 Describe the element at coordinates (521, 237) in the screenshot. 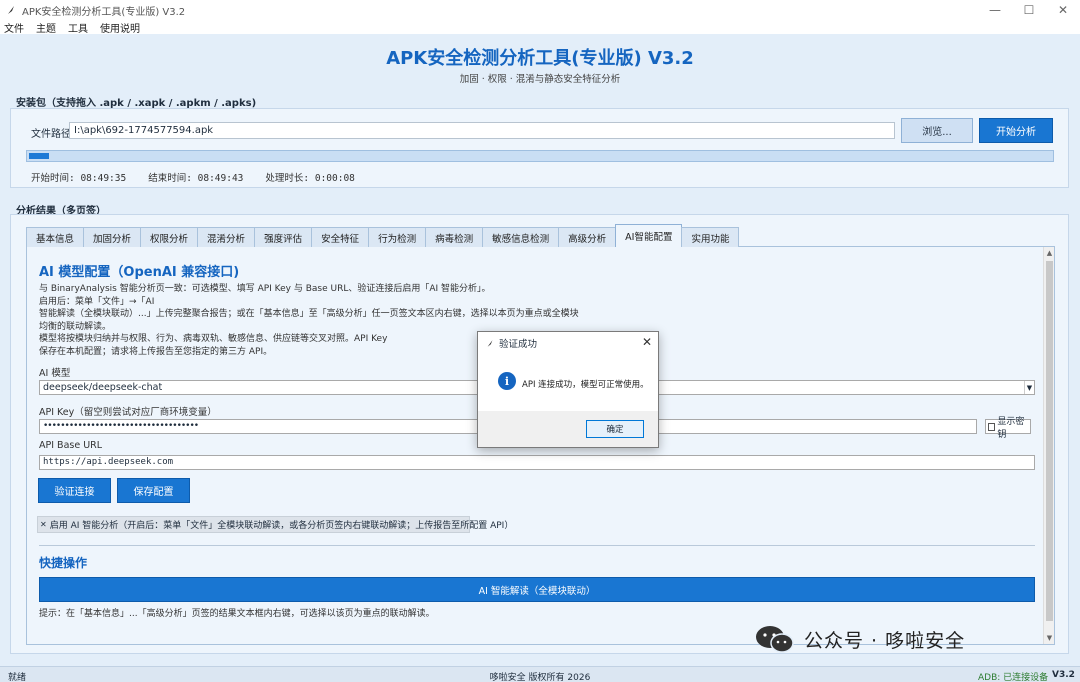

I see `tab-sensitive-info: 敏感信息检测` at that location.